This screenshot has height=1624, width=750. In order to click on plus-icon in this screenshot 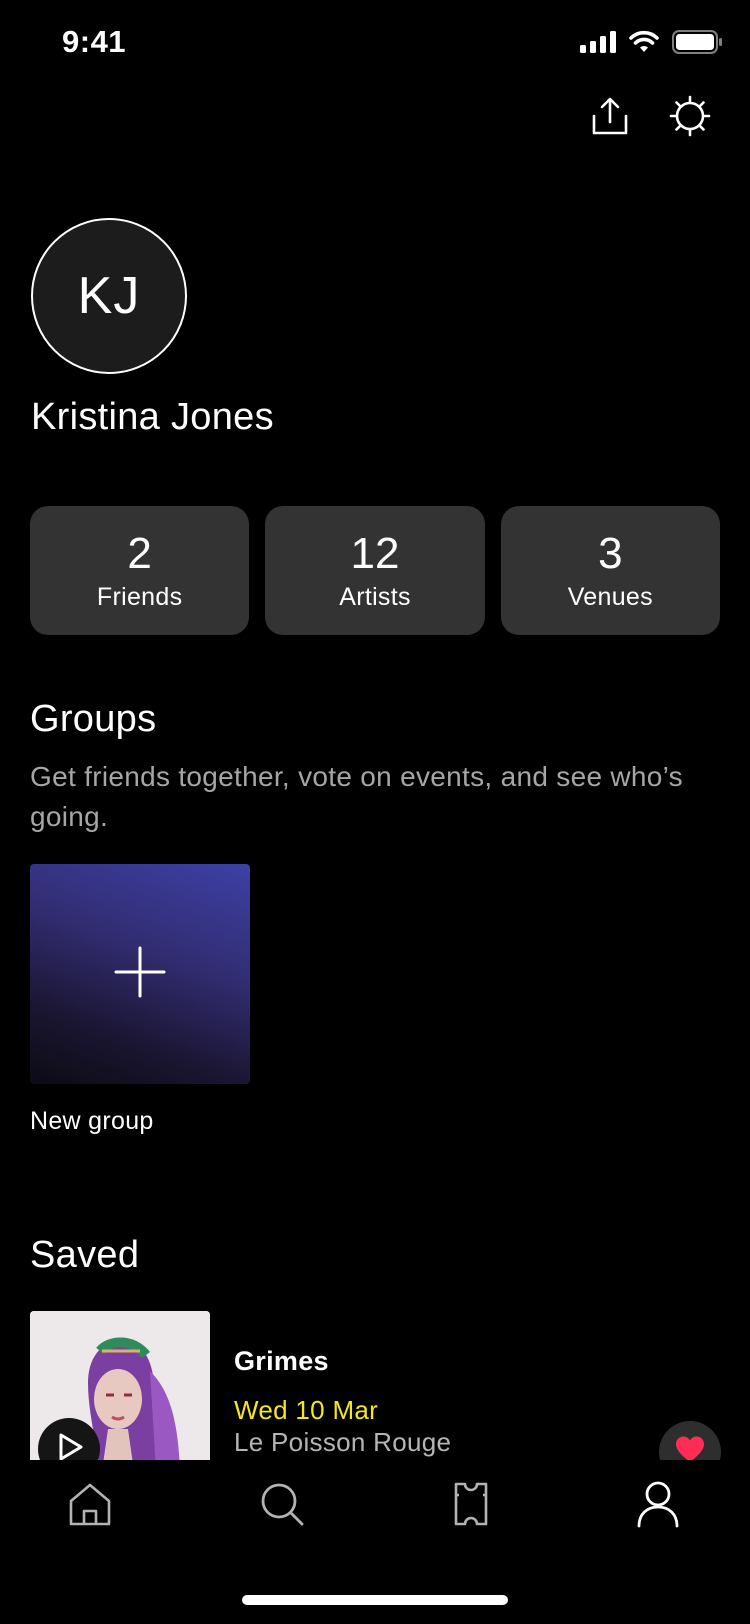, I will do `click(140, 974)`.